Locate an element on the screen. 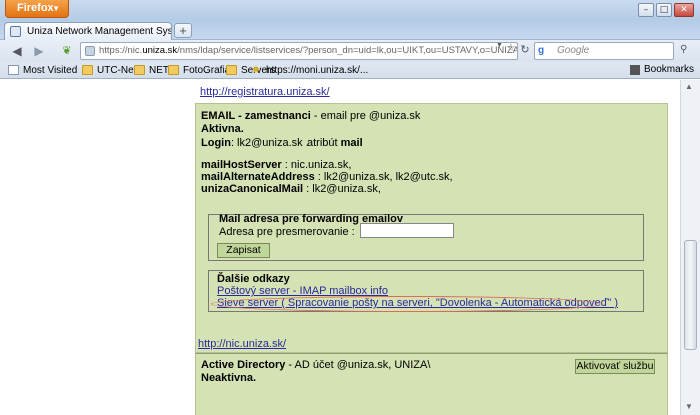 The height and width of the screenshot is (415, 700). imap-info-link: Poštový server - IMAP mailbox info is located at coordinates (302, 291).